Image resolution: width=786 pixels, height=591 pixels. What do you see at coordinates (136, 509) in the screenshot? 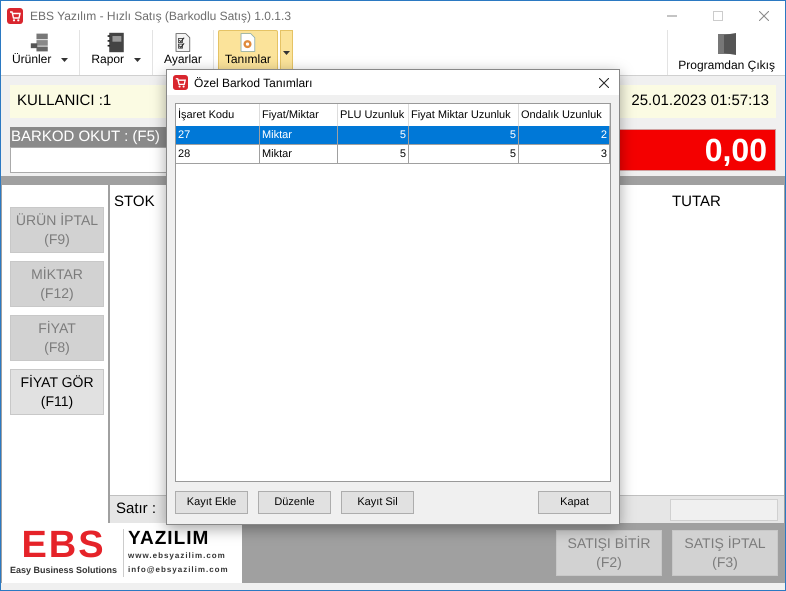
I see `row-count-label: Satır :` at bounding box center [136, 509].